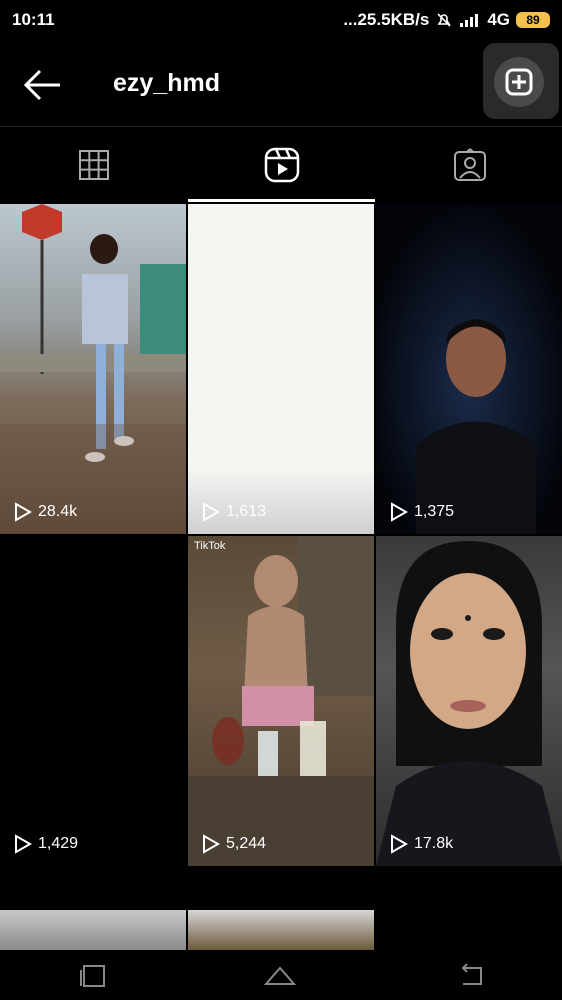 This screenshot has width=562, height=1000. I want to click on play-count: 1,613, so click(233, 512).